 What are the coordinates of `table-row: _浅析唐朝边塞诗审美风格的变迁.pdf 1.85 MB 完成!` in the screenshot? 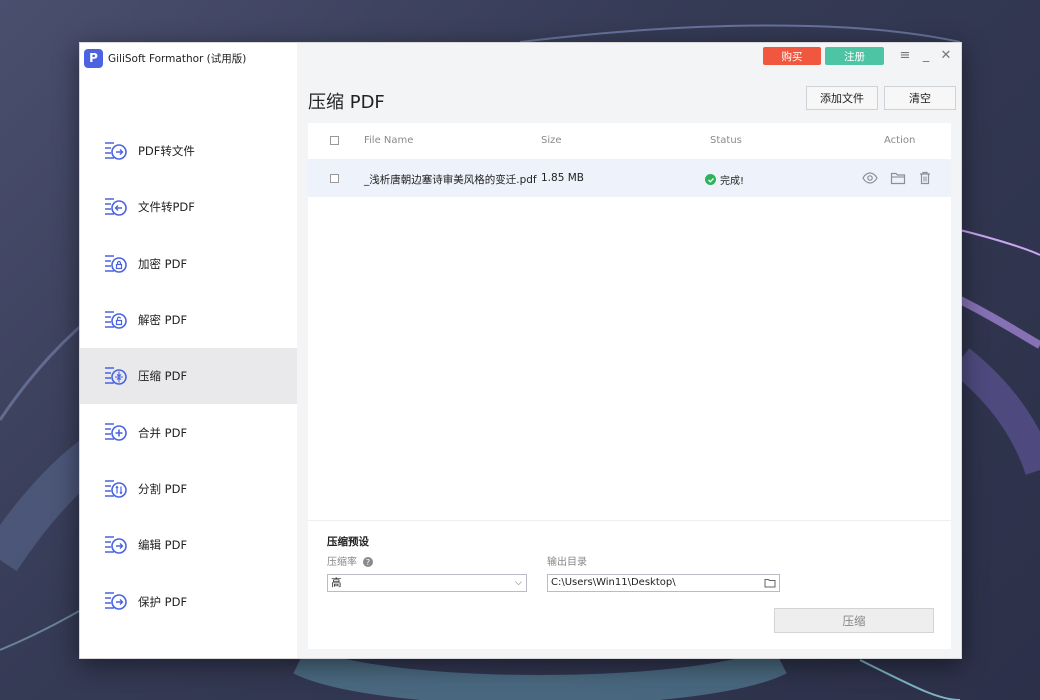 It's located at (629, 178).